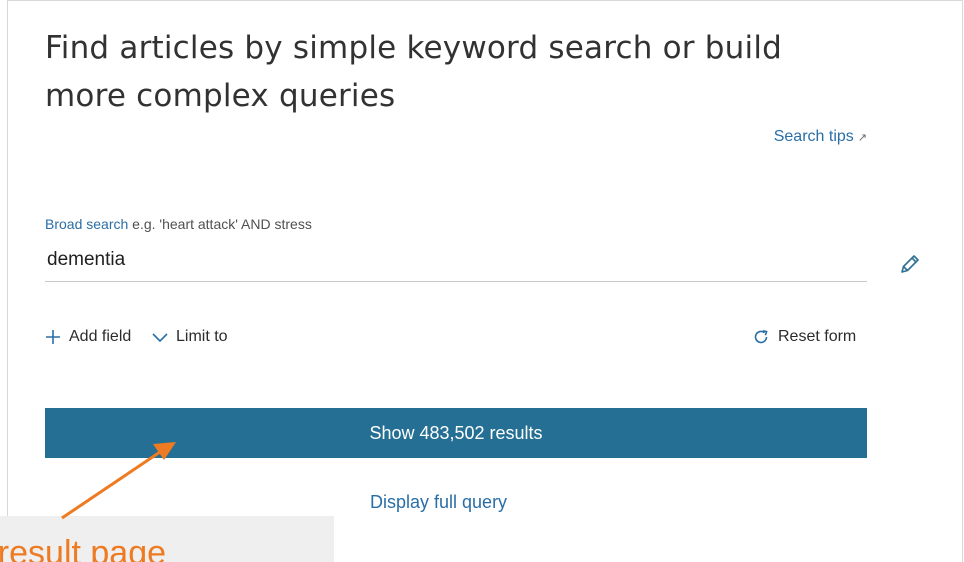 This screenshot has width=964, height=562. What do you see at coordinates (53, 337) in the screenshot?
I see `plus-icon` at bounding box center [53, 337].